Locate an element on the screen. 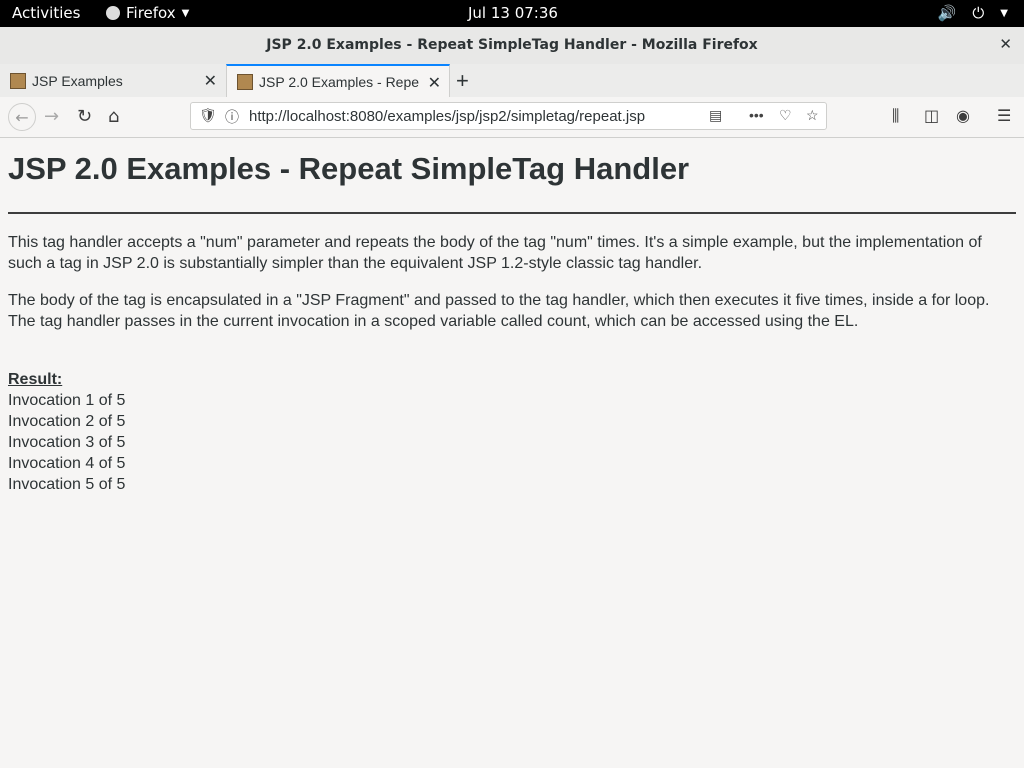 The image size is (1024, 768). new-tab-button: + is located at coordinates (462, 81).